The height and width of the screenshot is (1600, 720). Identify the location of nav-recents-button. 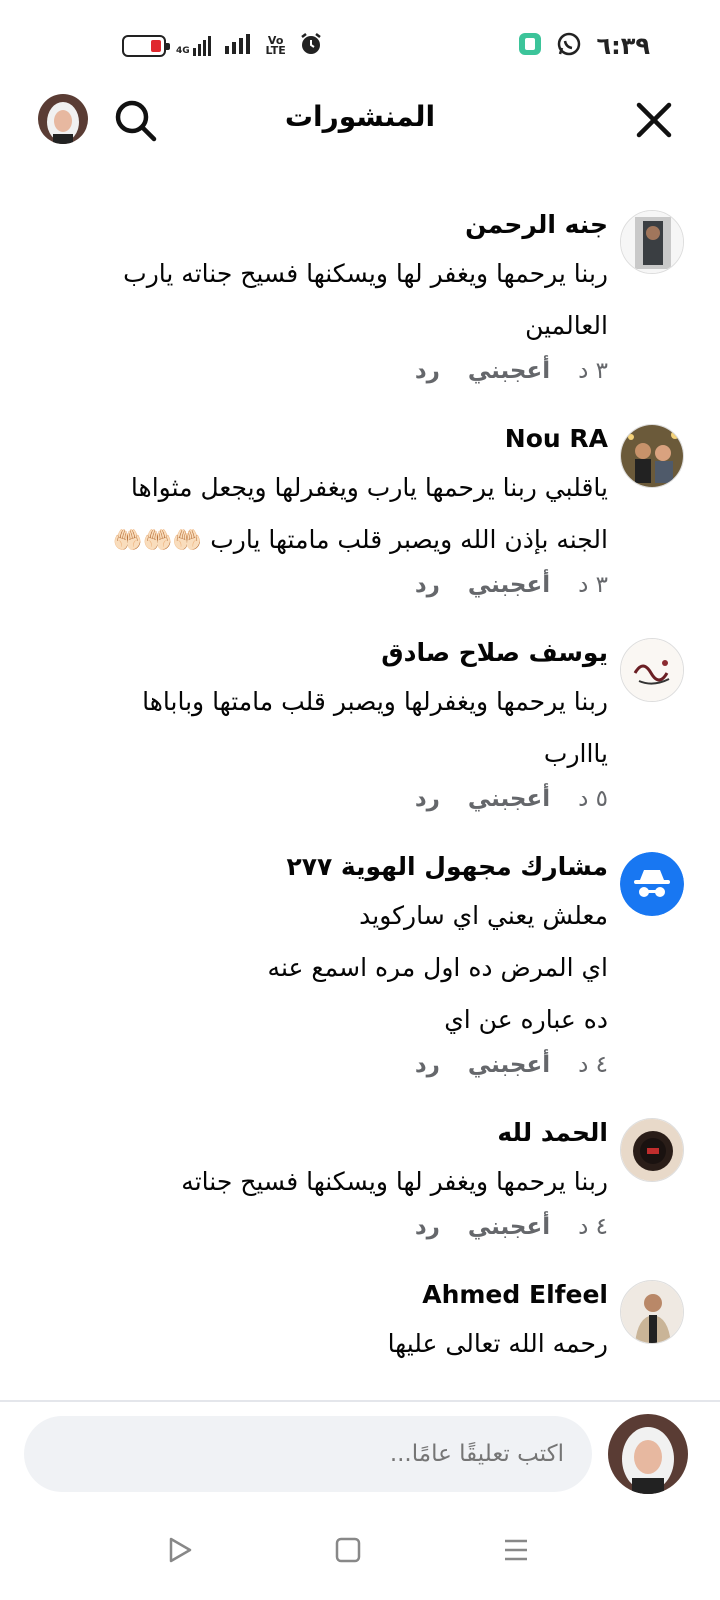
(516, 1550).